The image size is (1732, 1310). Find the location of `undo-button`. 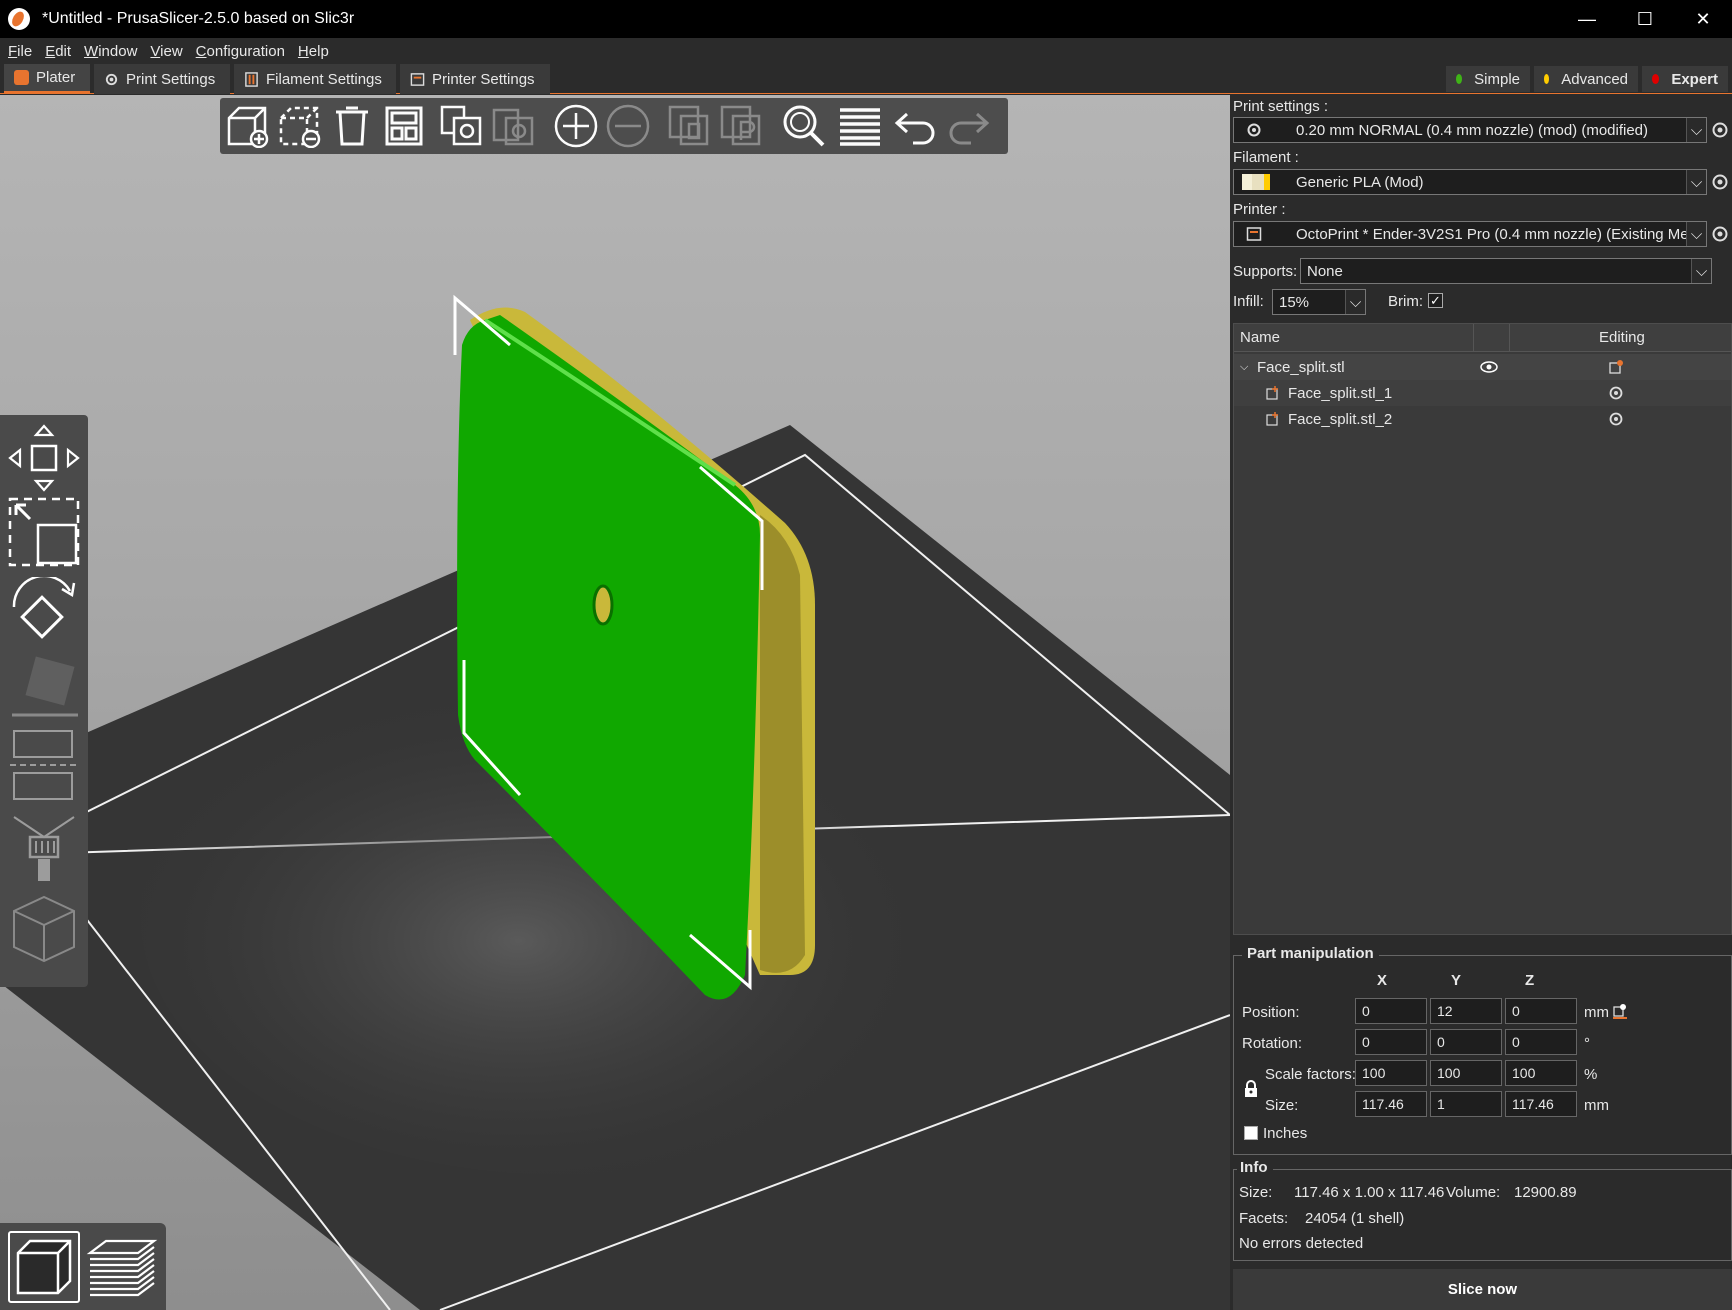

undo-button is located at coordinates (916, 126).